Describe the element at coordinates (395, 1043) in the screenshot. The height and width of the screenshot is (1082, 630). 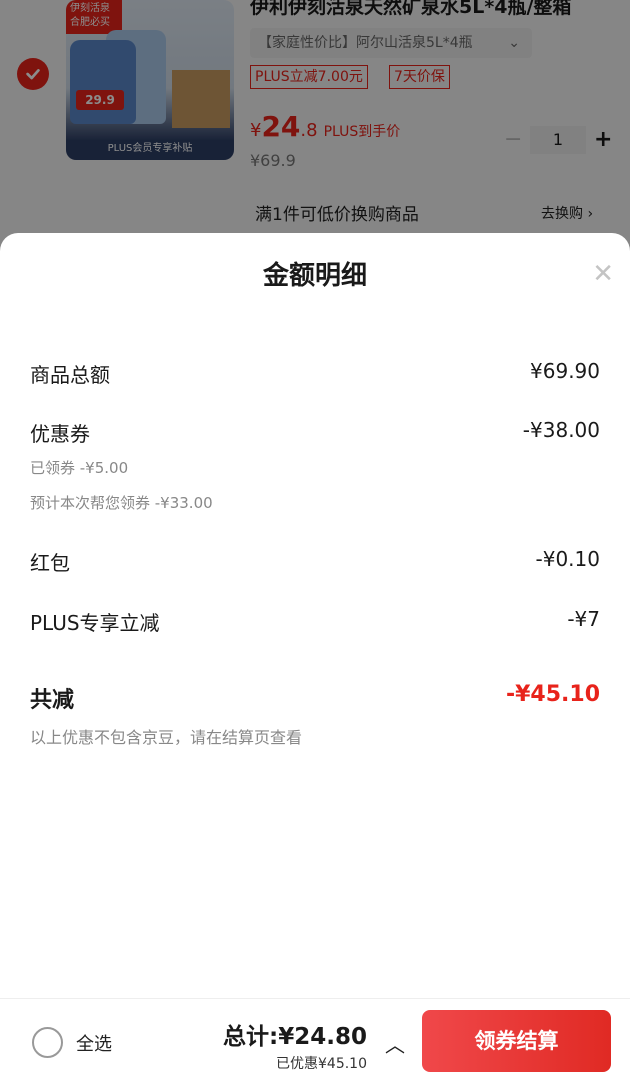
I see `chevron-up-icon: ︿` at that location.